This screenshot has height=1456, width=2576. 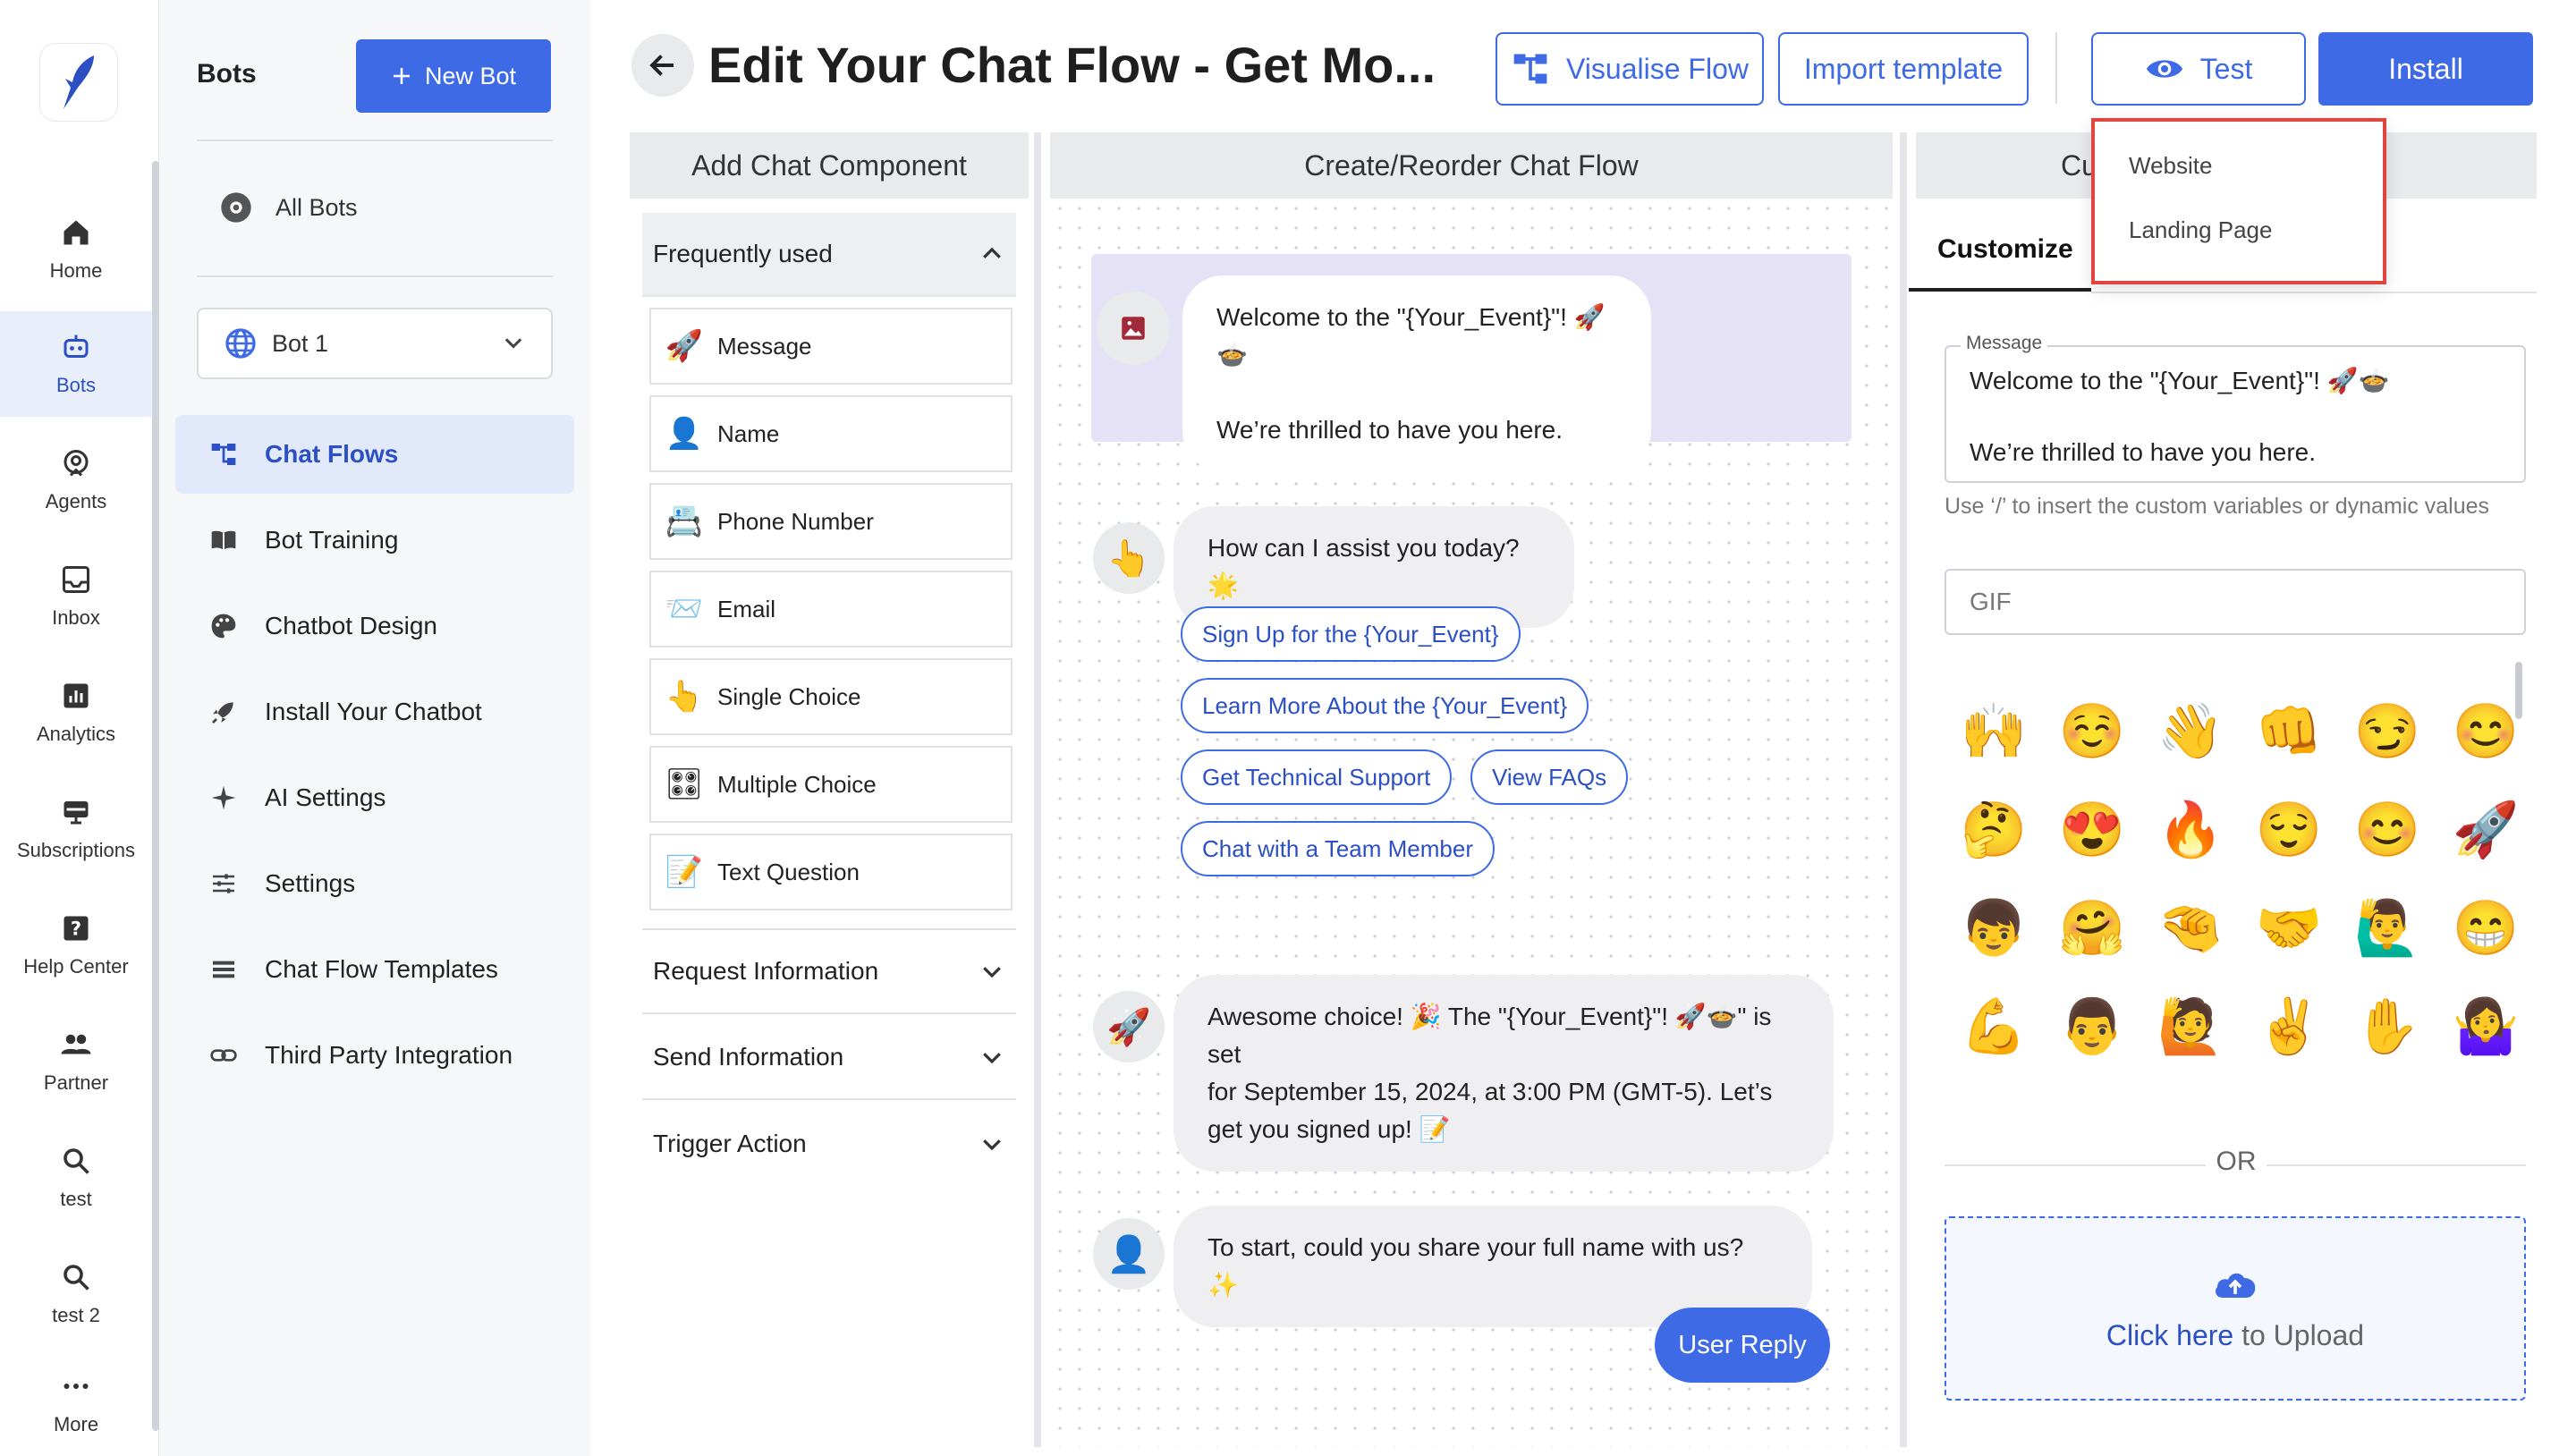 I want to click on rail-item-more: More, so click(x=76, y=1403).